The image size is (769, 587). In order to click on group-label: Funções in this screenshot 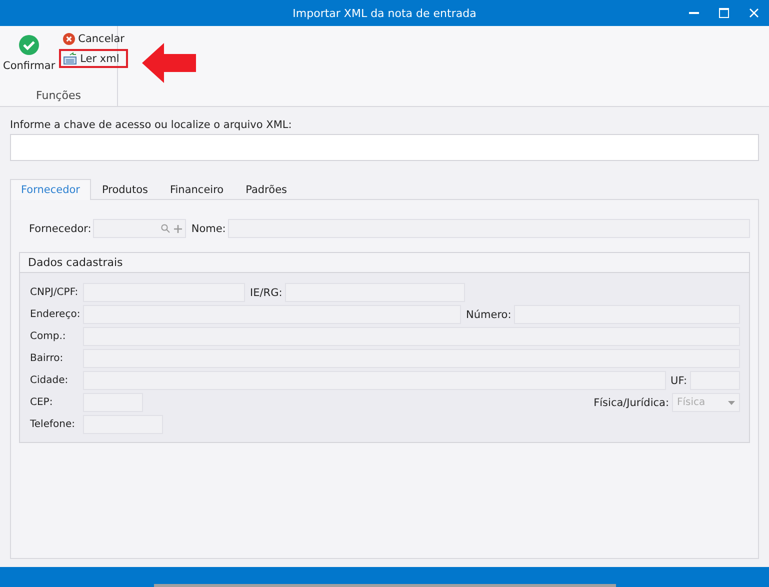, I will do `click(58, 96)`.